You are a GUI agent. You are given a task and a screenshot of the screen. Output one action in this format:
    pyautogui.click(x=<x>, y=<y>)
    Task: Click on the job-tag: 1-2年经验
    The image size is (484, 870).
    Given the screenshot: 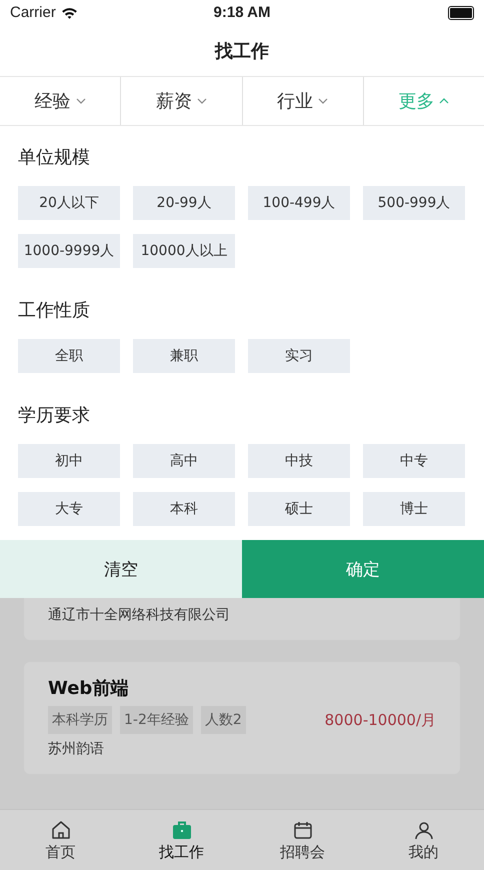 What is the action you would take?
    pyautogui.click(x=156, y=720)
    